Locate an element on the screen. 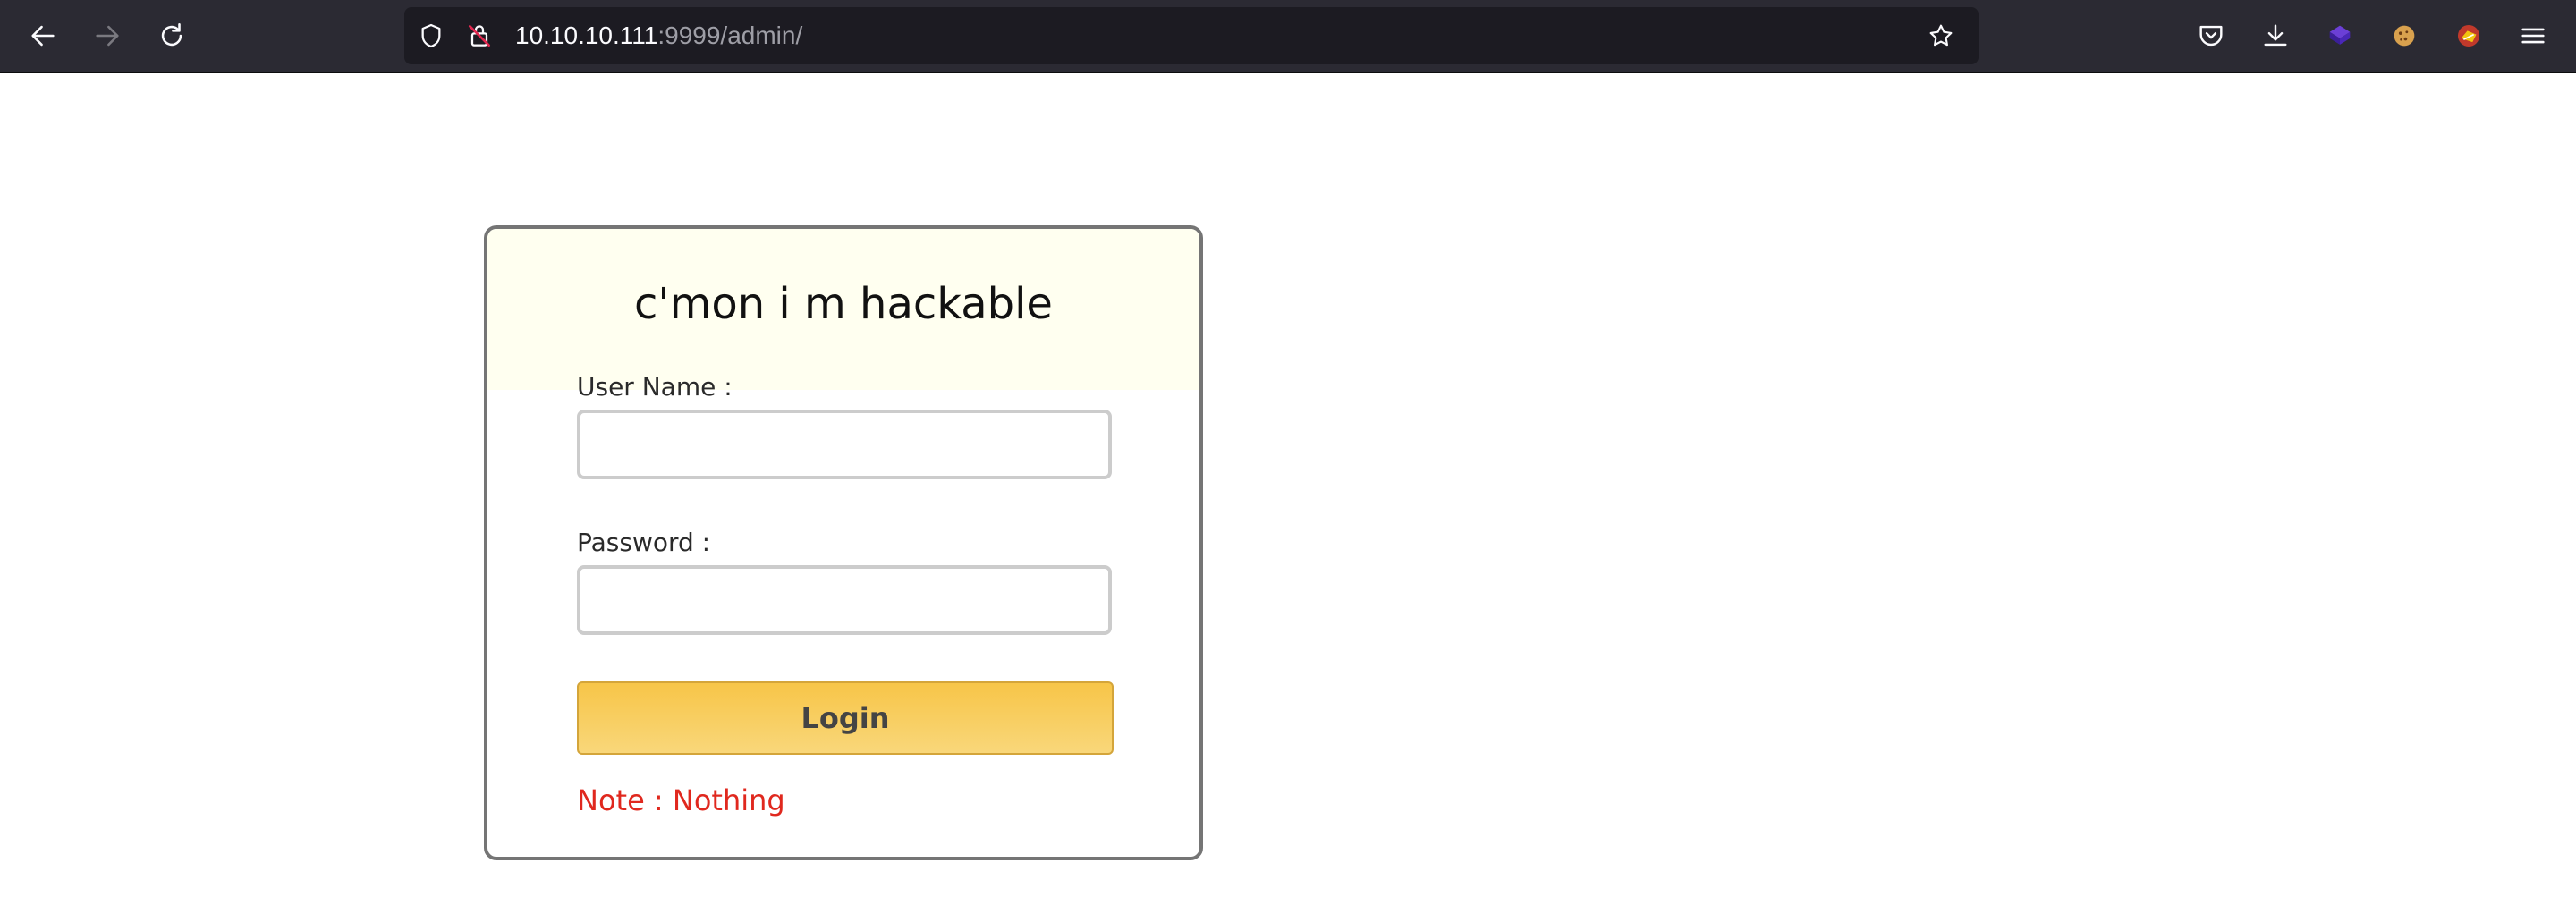  pocket-button is located at coordinates (2211, 36).